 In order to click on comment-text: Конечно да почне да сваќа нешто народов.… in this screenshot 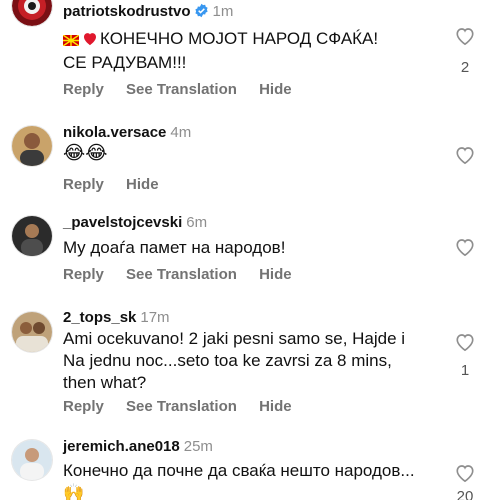, I will do `click(239, 480)`.